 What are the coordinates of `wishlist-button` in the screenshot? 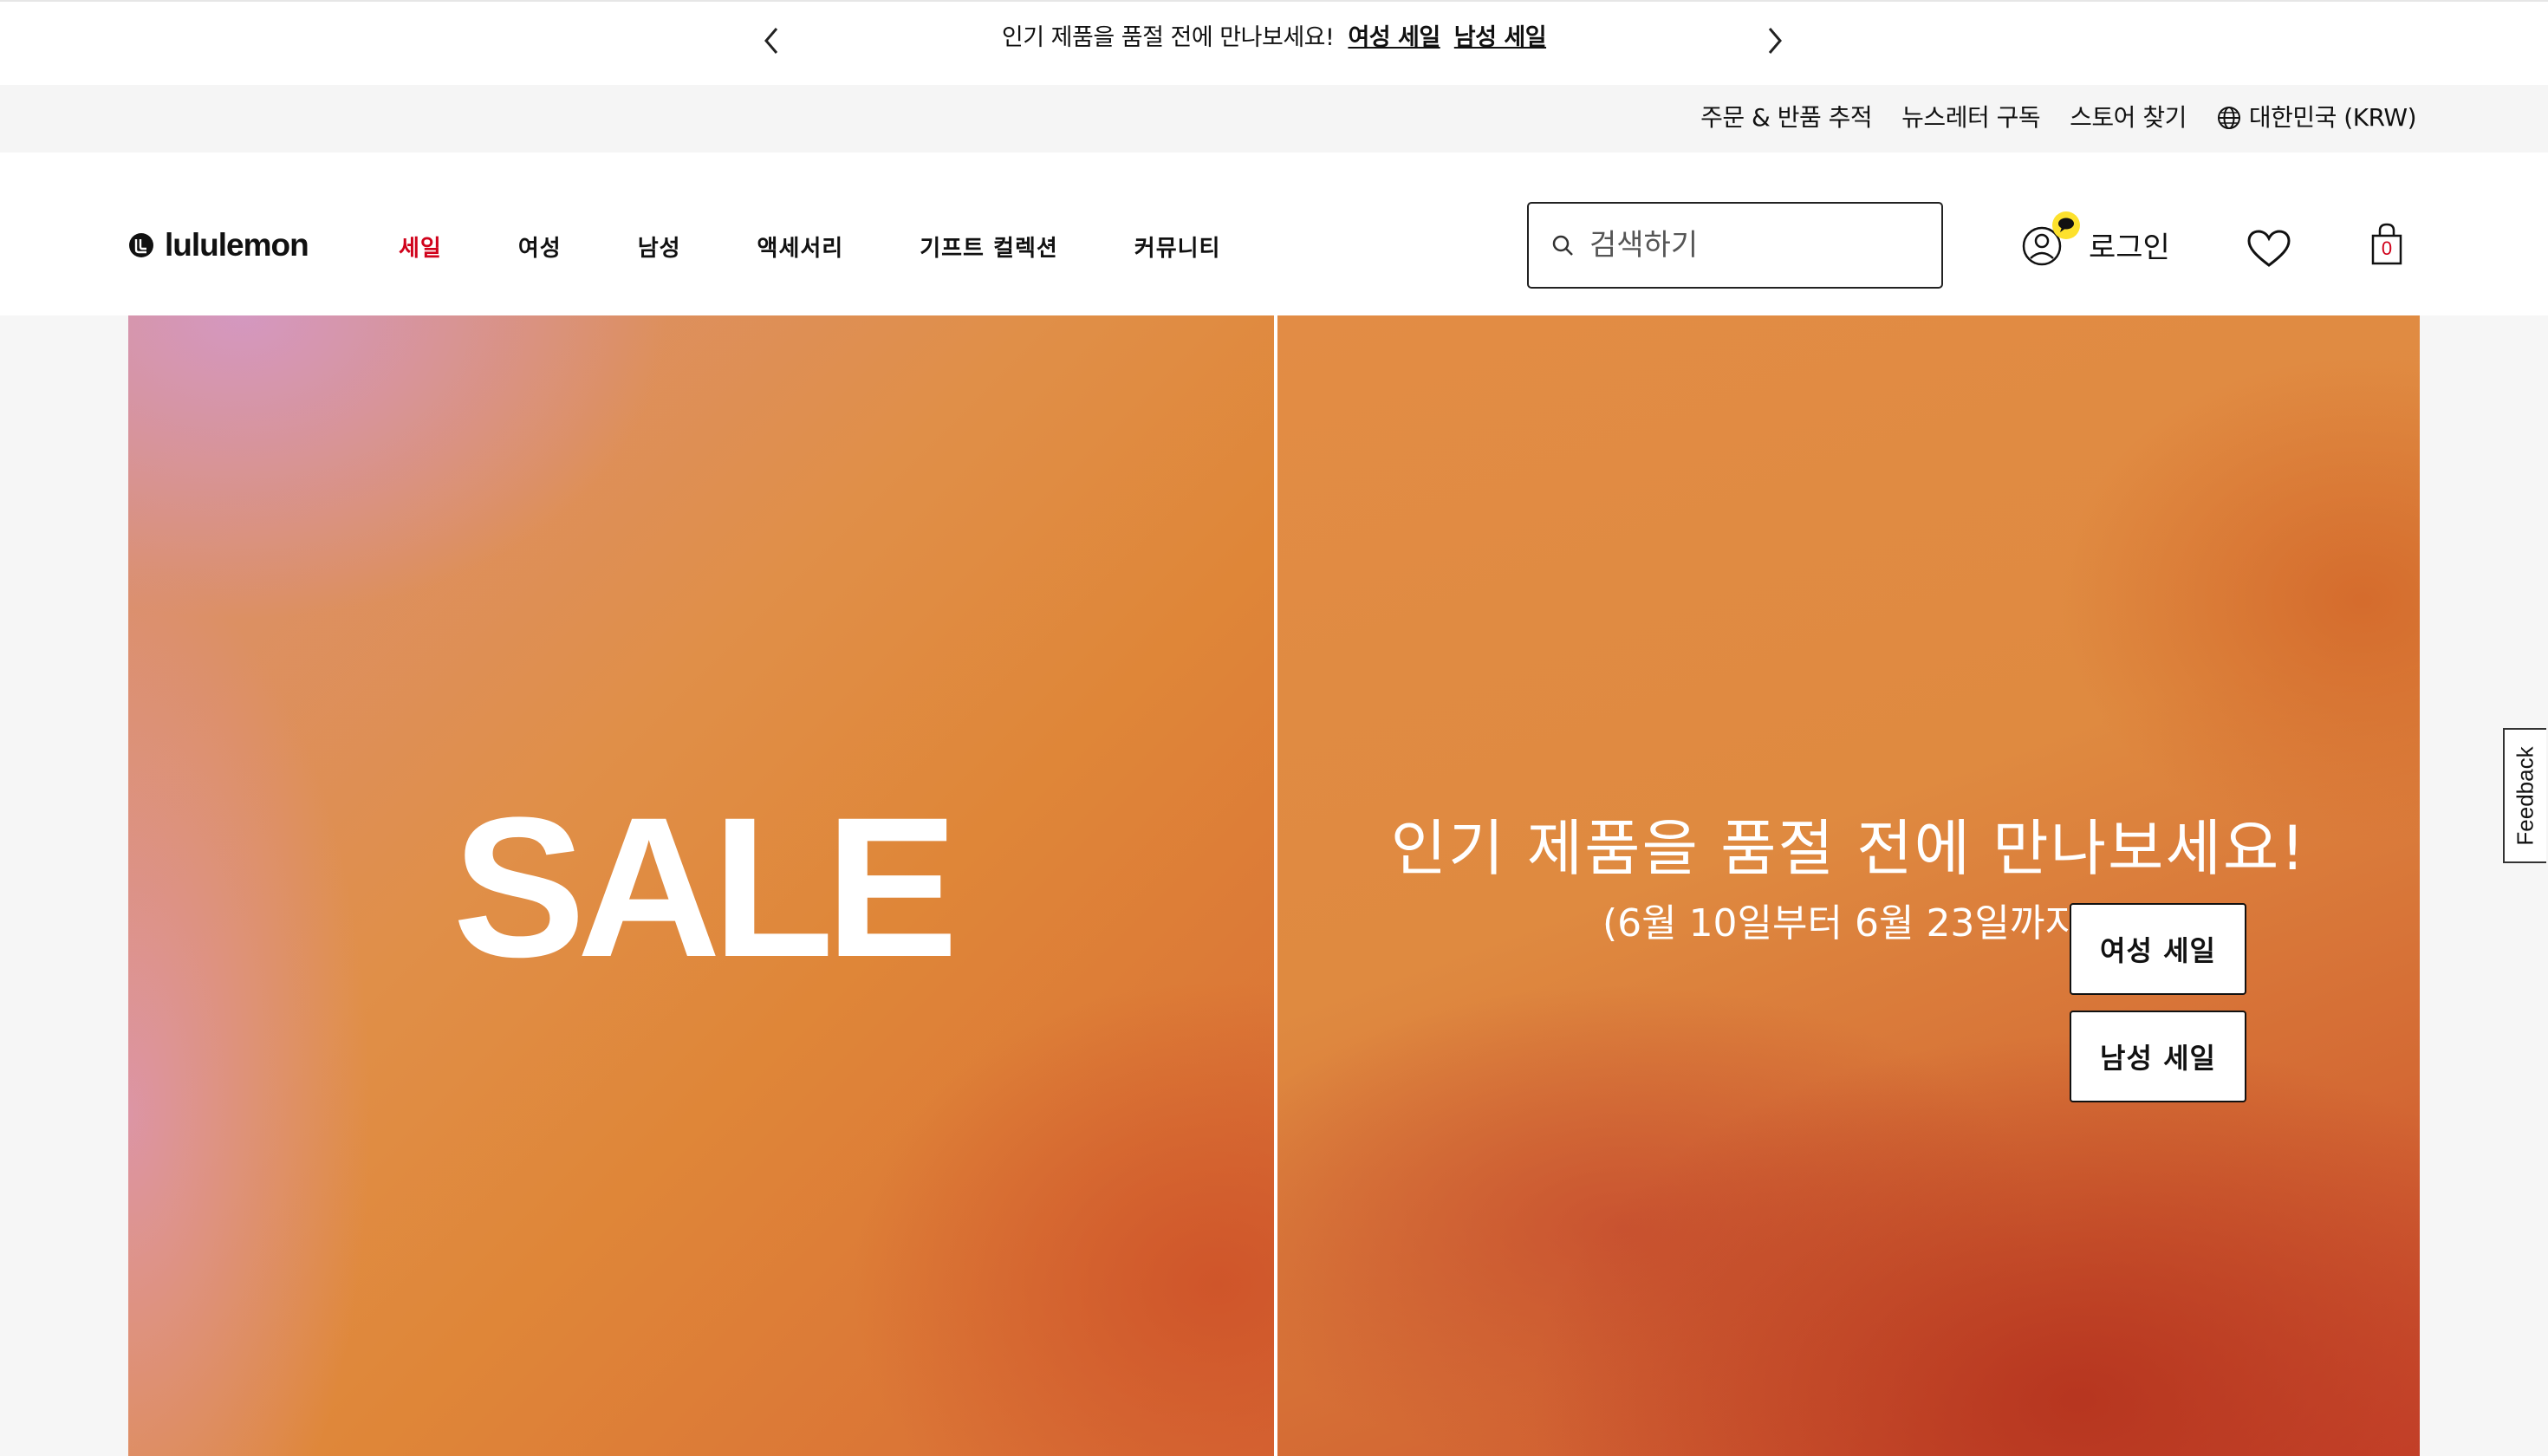 It's located at (2268, 250).